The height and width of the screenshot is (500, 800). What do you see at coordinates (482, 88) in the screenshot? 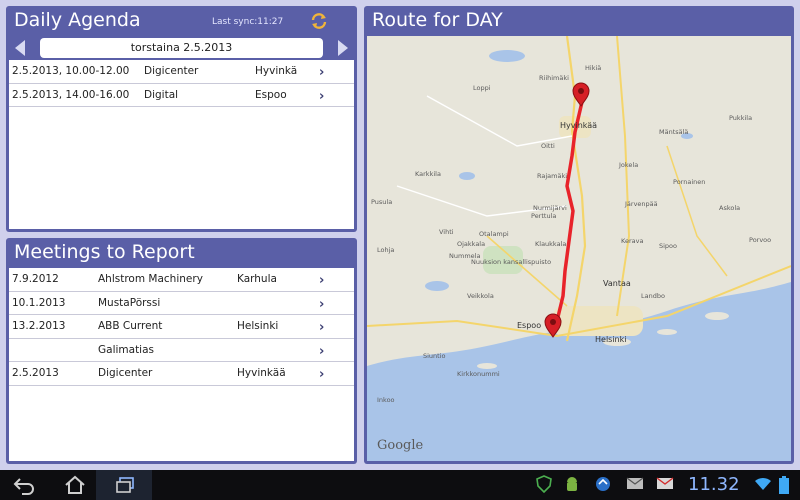
I see `map-label: Loppi` at bounding box center [482, 88].